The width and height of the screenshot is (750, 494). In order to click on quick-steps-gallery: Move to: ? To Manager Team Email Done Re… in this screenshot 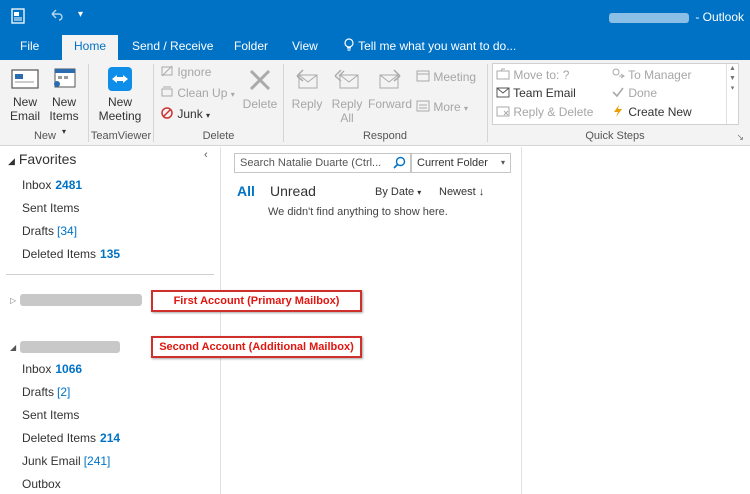, I will do `click(615, 94)`.